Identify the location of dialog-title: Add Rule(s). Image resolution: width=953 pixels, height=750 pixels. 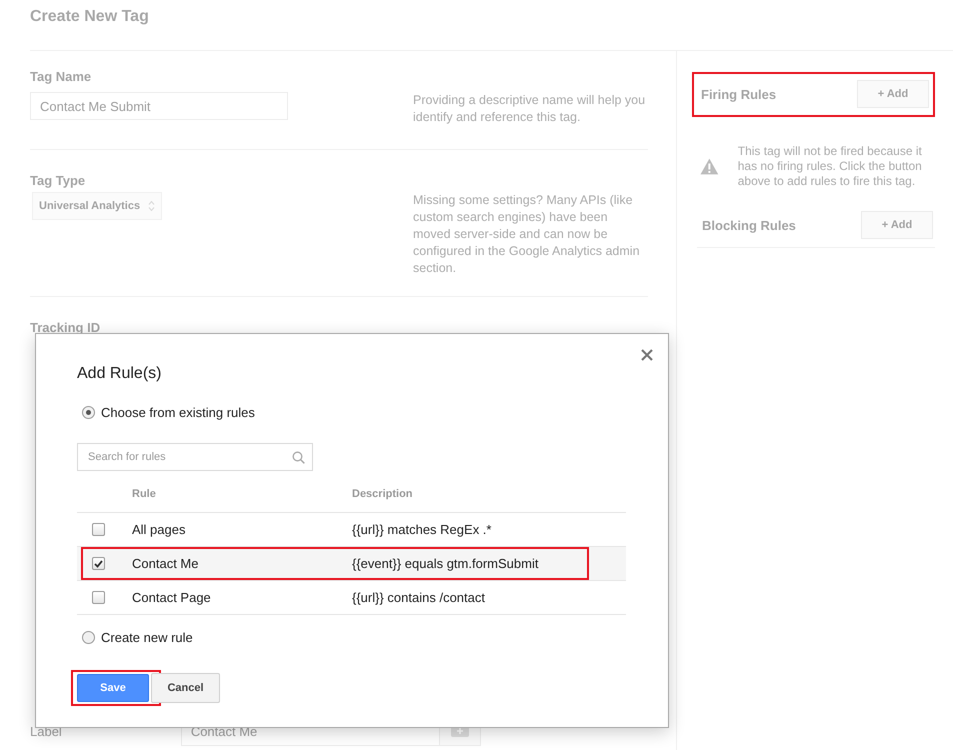
(119, 374).